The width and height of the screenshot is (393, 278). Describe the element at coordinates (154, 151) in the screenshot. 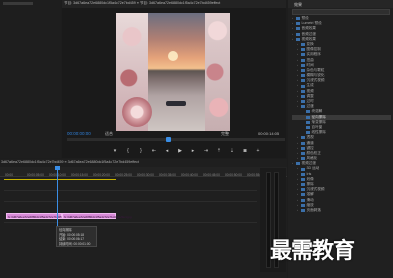

I see `go-to-in-point-icon: ⇤` at that location.